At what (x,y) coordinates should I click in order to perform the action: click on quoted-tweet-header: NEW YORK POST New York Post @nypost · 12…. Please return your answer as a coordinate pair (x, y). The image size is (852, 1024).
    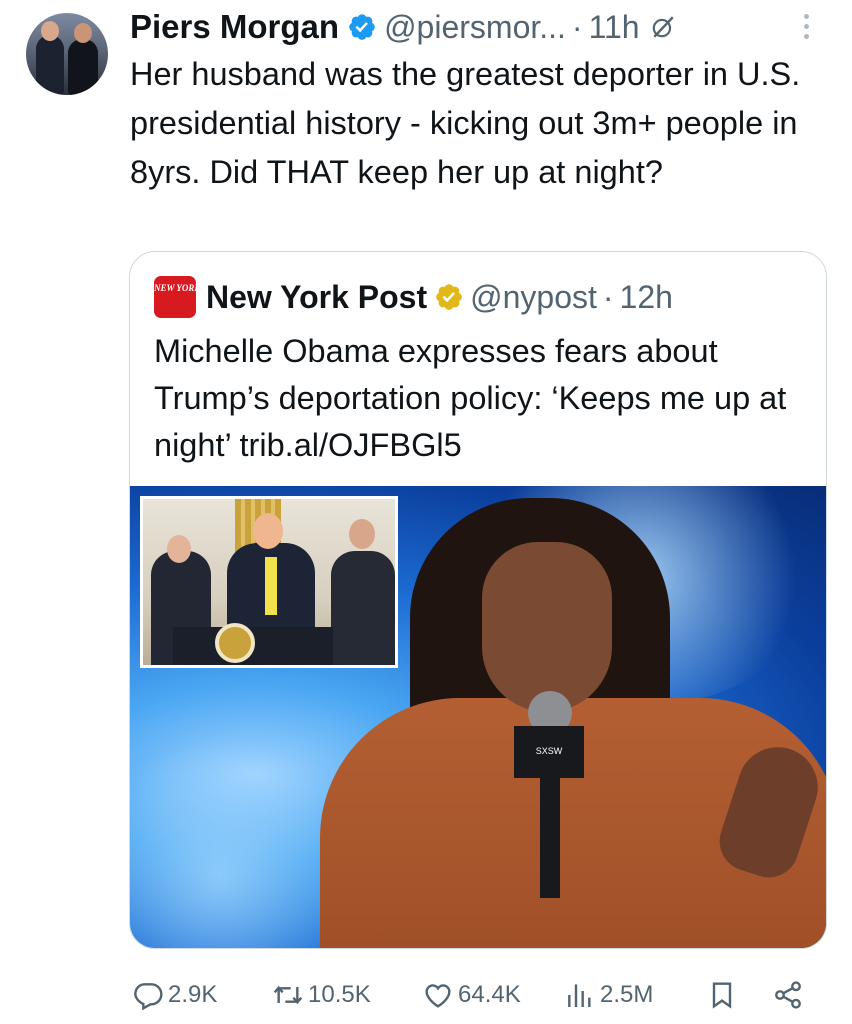
    Looking at the image, I should click on (413, 297).